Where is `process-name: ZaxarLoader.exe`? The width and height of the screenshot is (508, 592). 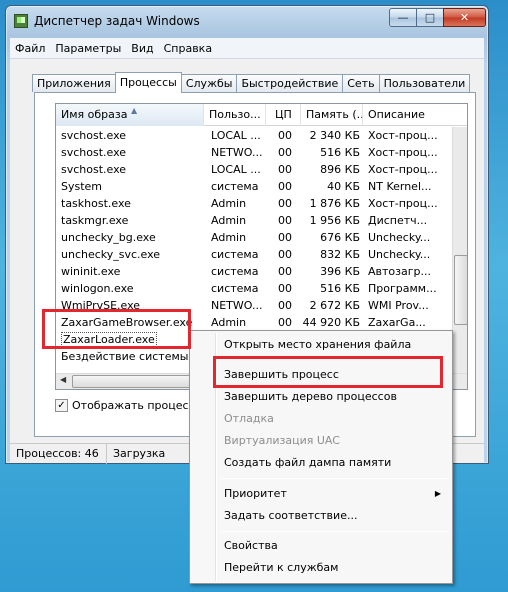
process-name: ZaxarLoader.exe is located at coordinates (130, 339).